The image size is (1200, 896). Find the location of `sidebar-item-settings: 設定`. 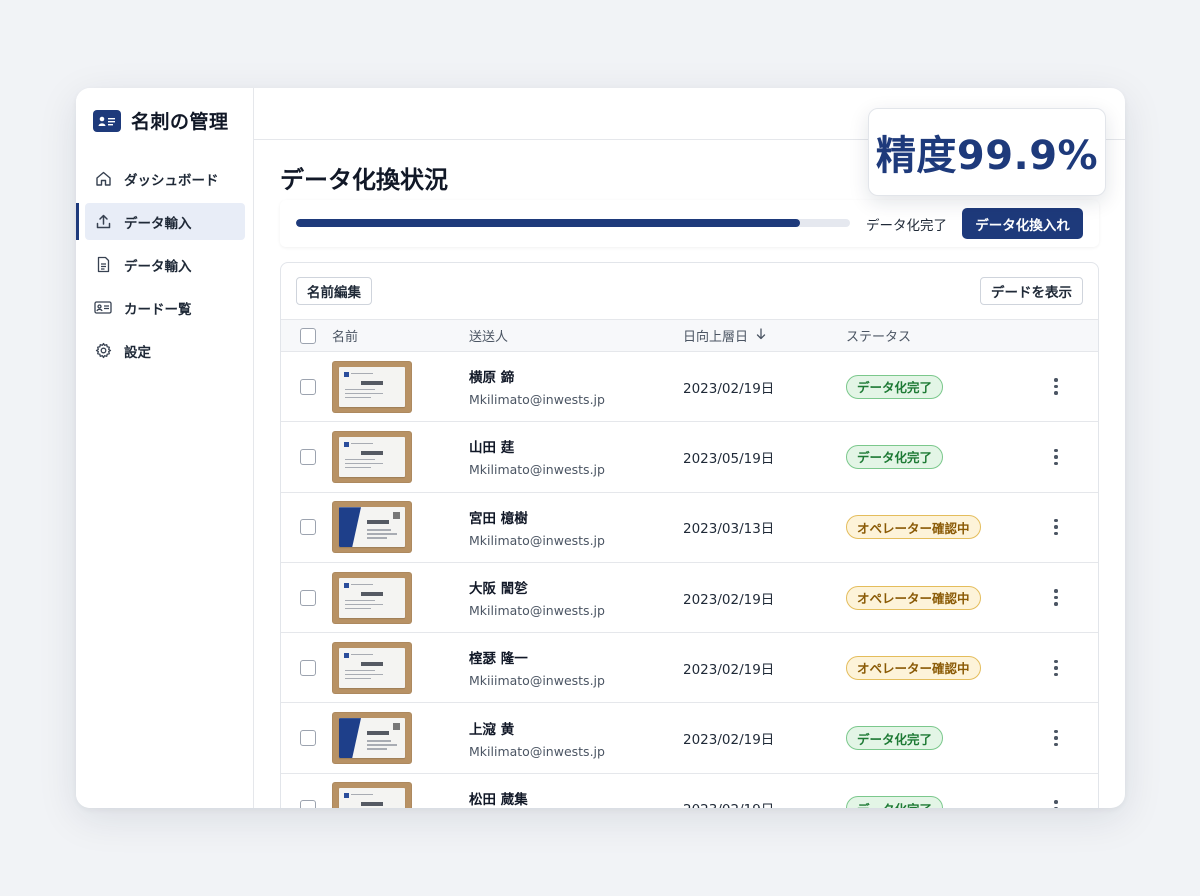

sidebar-item-settings: 設定 is located at coordinates (165, 350).